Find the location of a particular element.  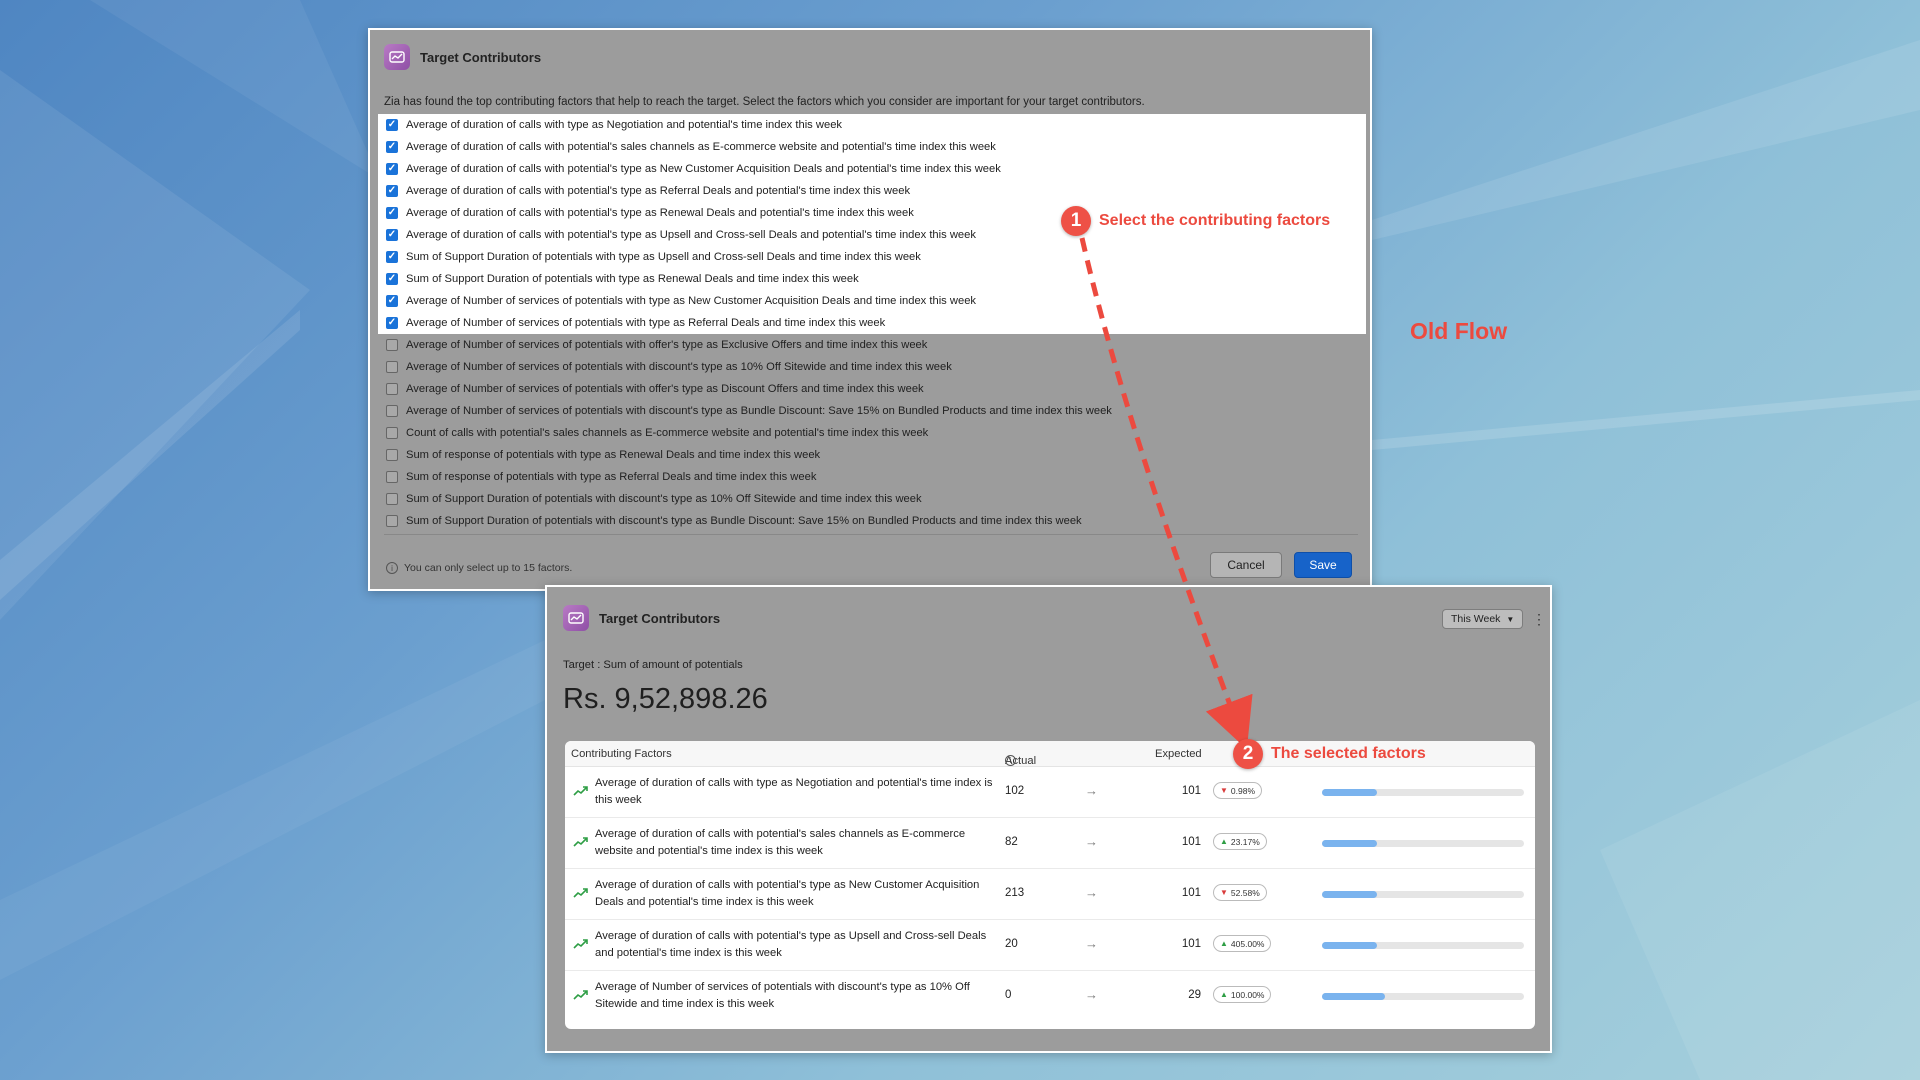

flow-label: Old Flow is located at coordinates (1459, 331).